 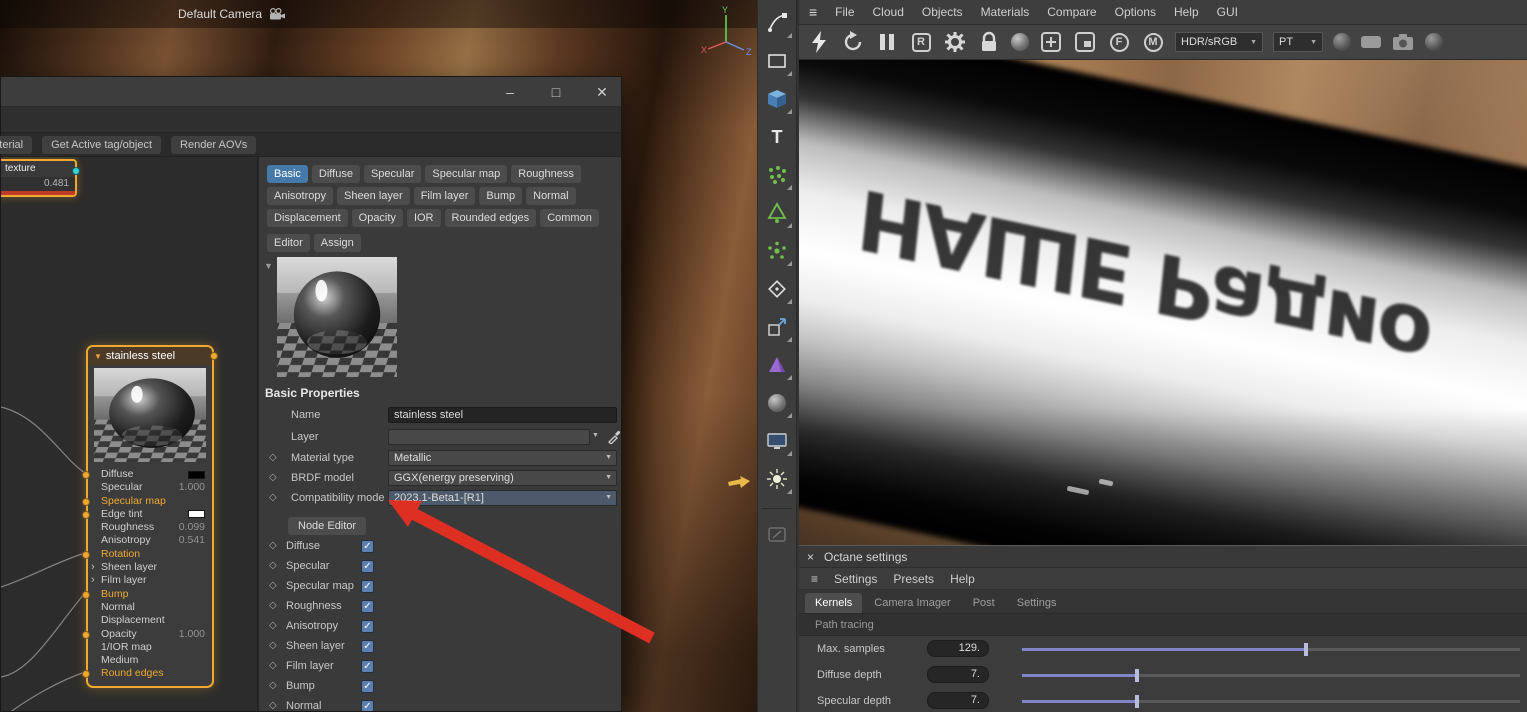 What do you see at coordinates (300, 196) in the screenshot?
I see `channel-tab-anisotropy: Anisotropy` at bounding box center [300, 196].